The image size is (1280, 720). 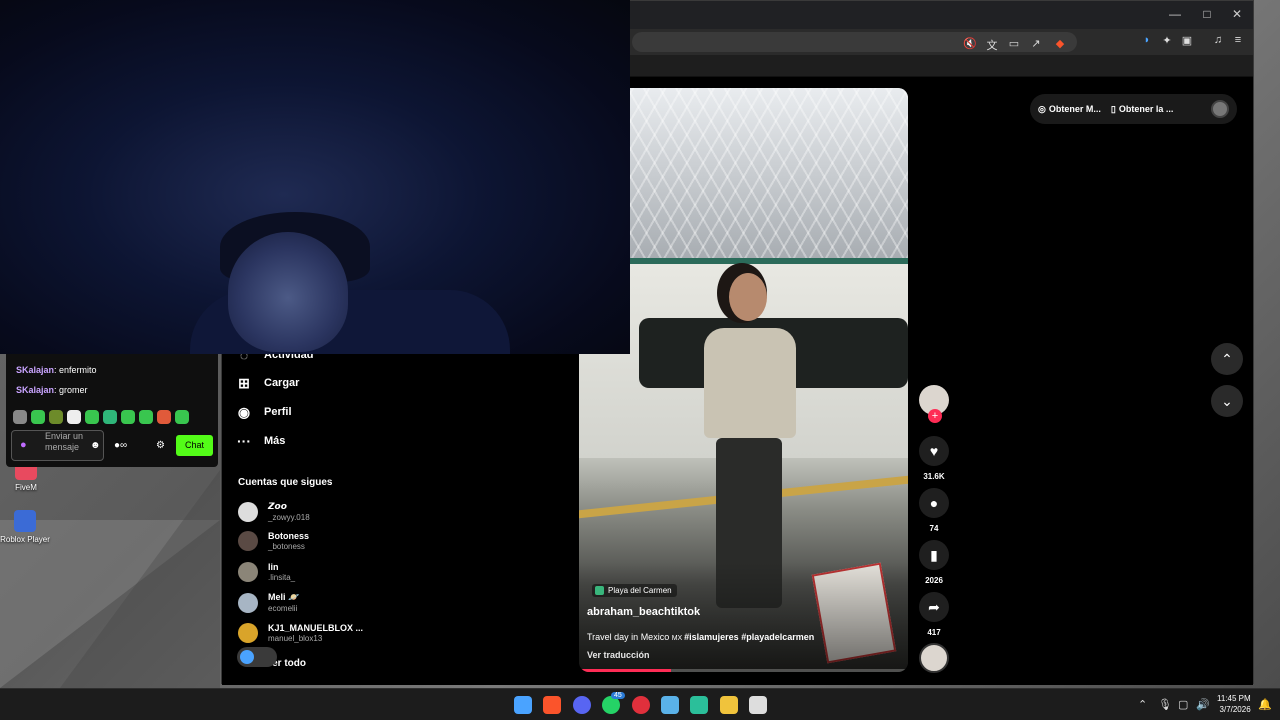 I want to click on following-account: Botoness _botoness, so click(x=273, y=541).